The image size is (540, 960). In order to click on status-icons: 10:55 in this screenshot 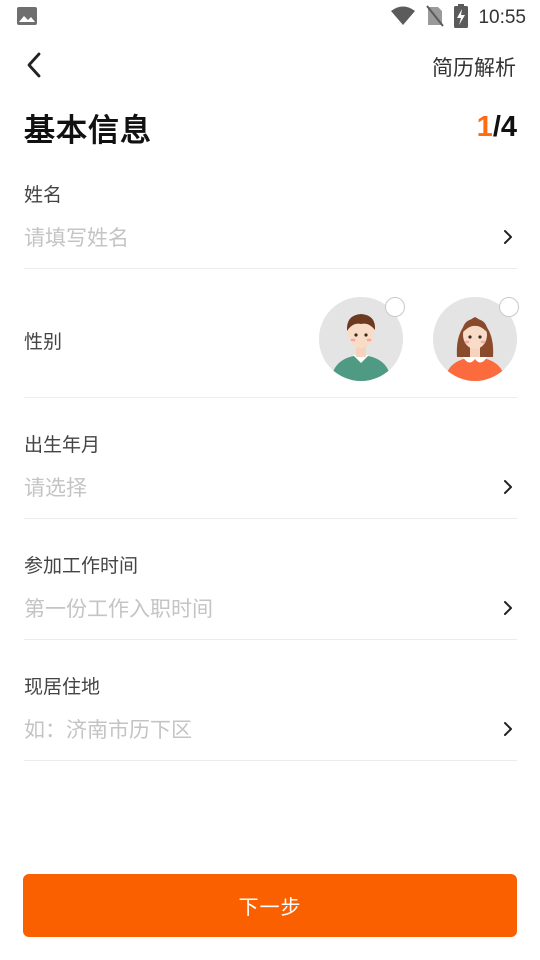, I will do `click(458, 18)`.